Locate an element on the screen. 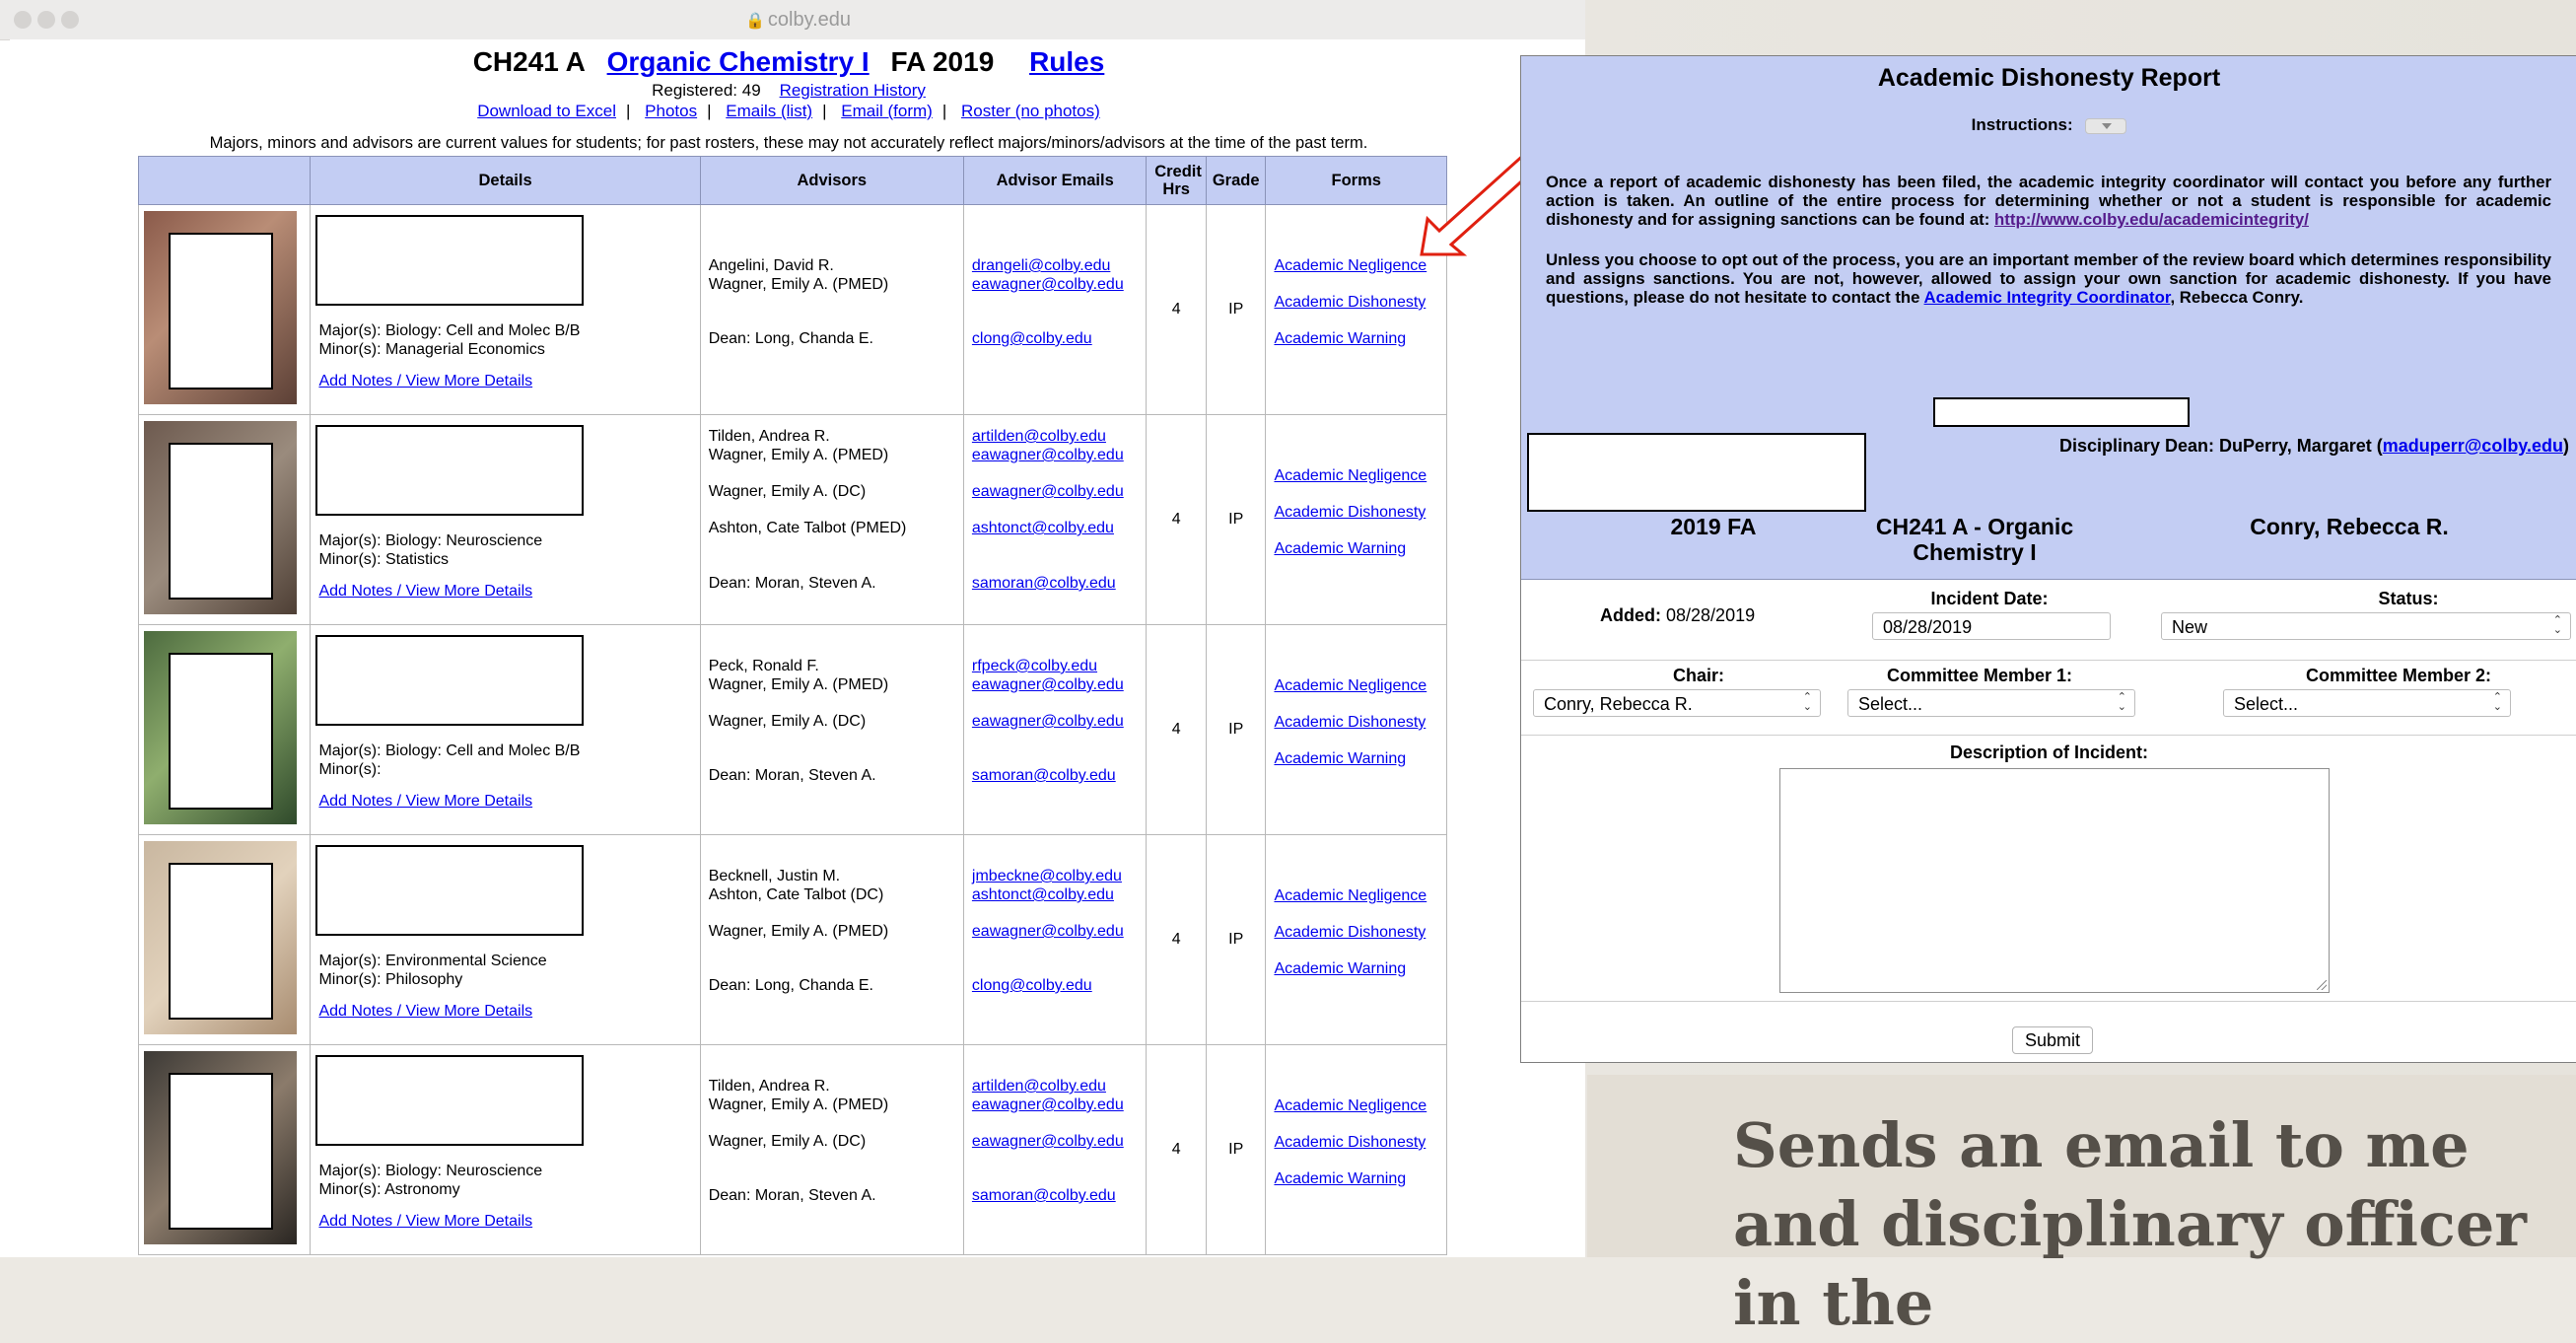 Image resolution: width=2576 pixels, height=1343 pixels. minors-text: Minor(s): Statistics is located at coordinates (384, 560).